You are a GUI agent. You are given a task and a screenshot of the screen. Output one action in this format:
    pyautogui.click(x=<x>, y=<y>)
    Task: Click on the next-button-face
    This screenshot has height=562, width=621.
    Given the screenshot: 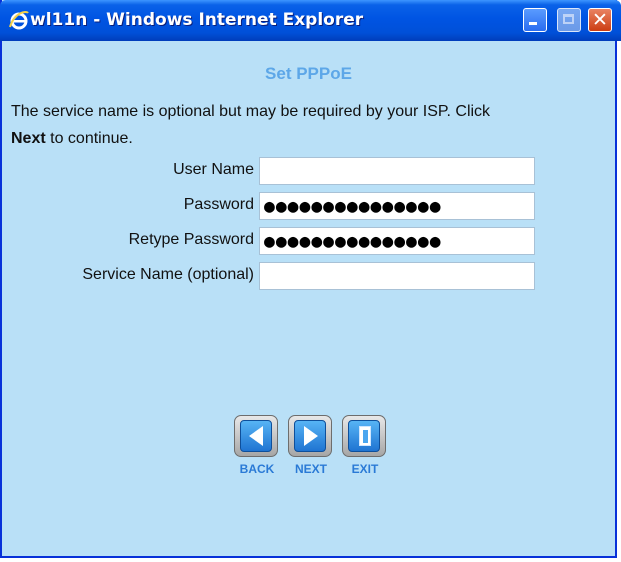 What is the action you would take?
    pyautogui.click(x=310, y=436)
    